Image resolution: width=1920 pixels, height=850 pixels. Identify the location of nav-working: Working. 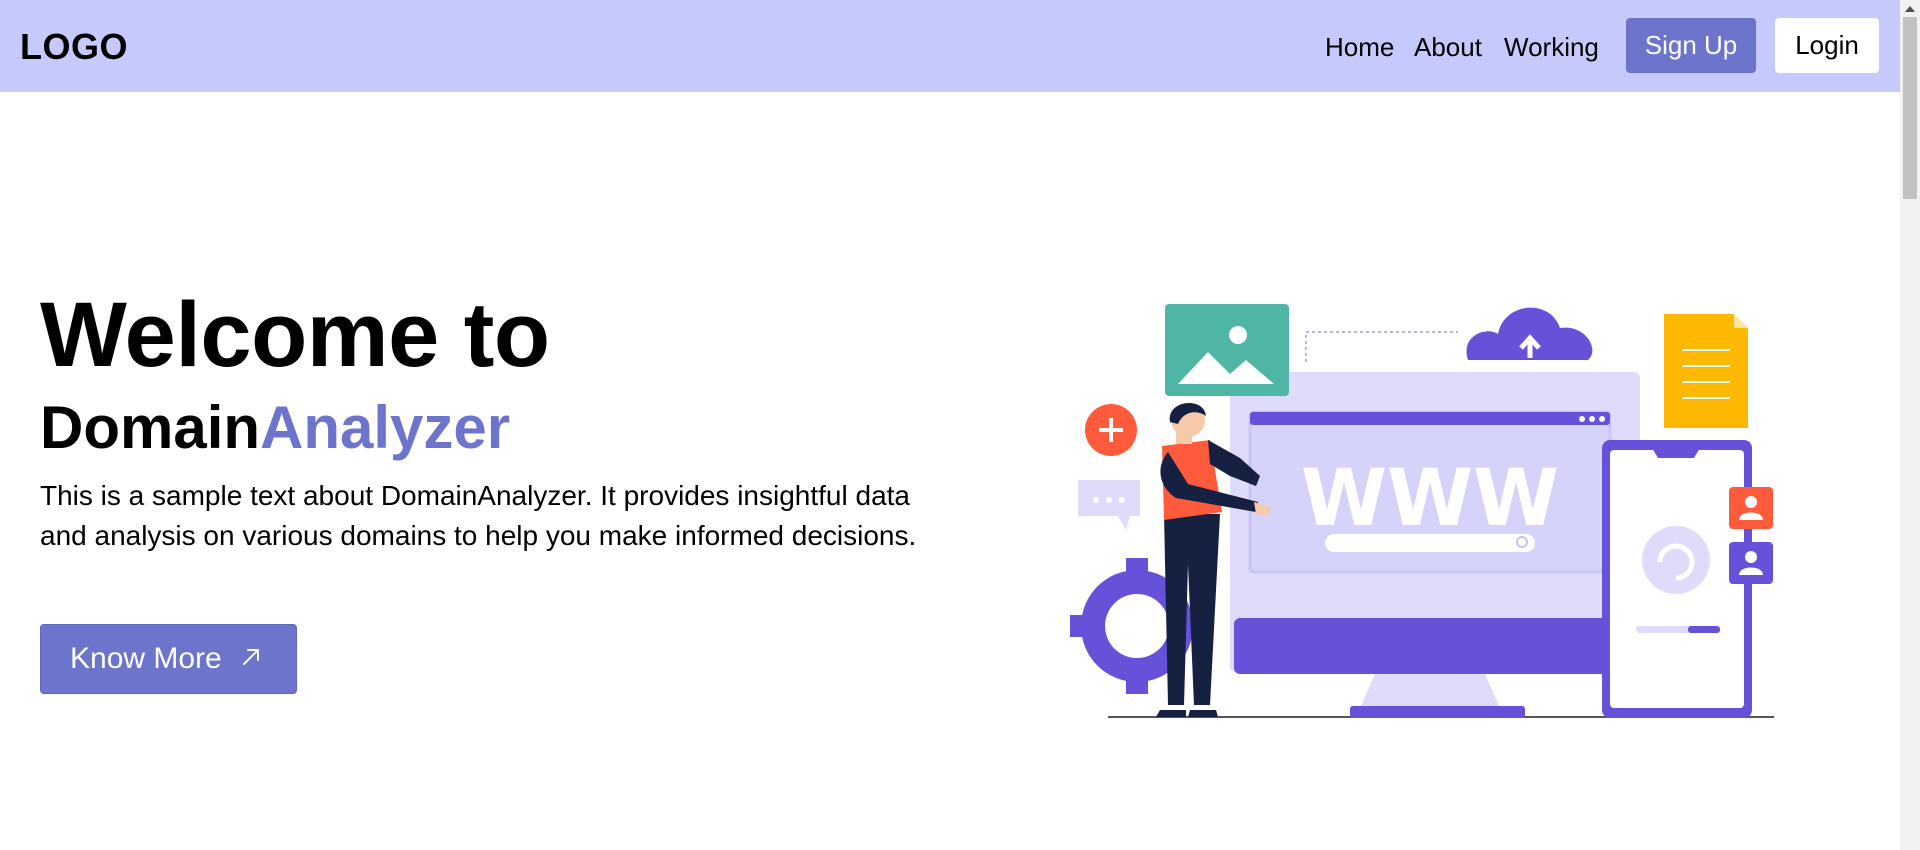
(1551, 47).